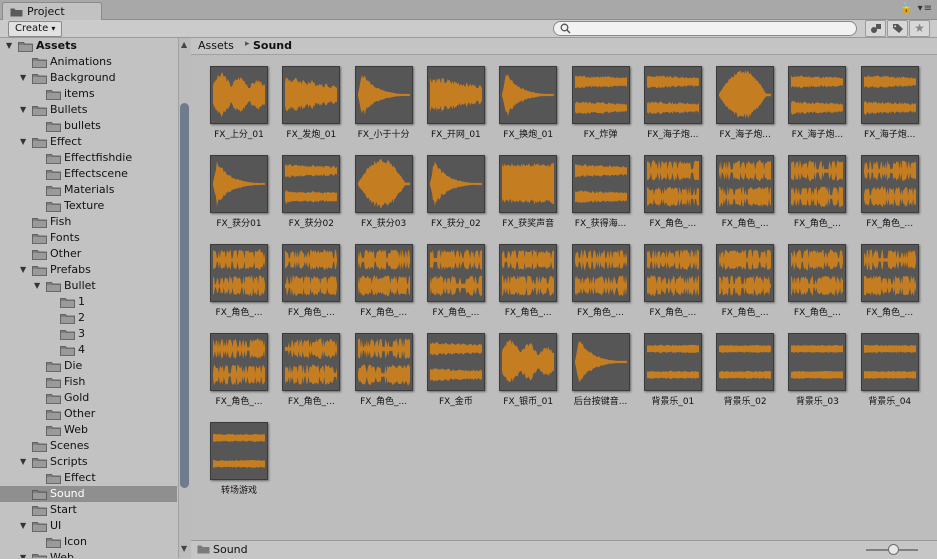 Image resolution: width=937 pixels, height=559 pixels. I want to click on tree-item-sound: Sound, so click(88, 494).